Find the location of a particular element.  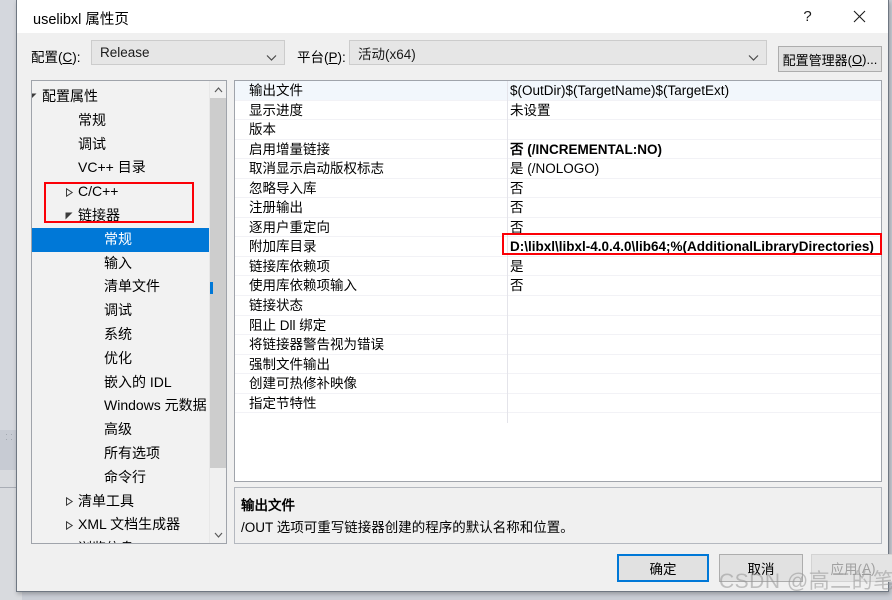

property-name: 显示进度 is located at coordinates (276, 110).